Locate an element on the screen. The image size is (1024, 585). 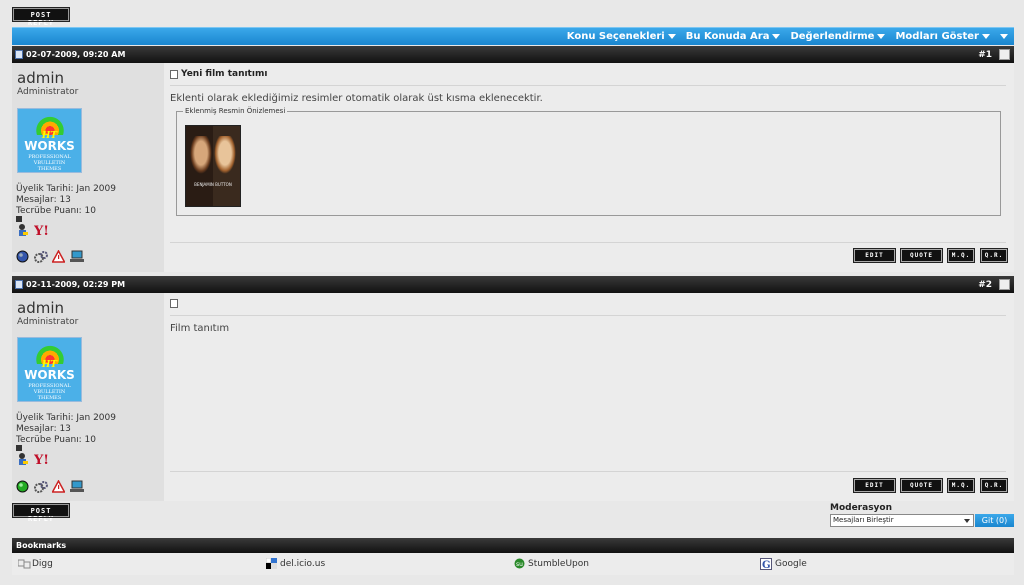
footer-divider is located at coordinates (588, 471).